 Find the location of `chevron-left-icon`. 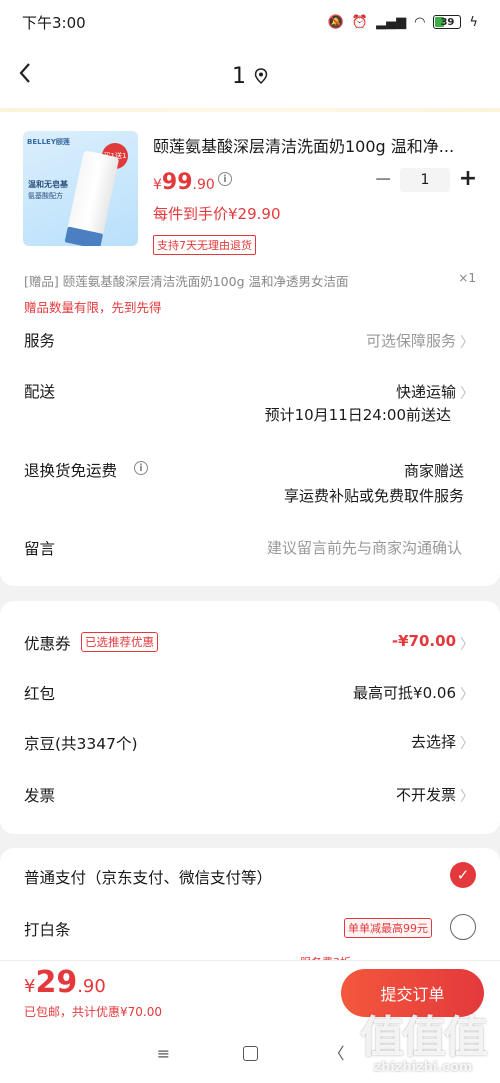

chevron-left-icon is located at coordinates (24, 73).